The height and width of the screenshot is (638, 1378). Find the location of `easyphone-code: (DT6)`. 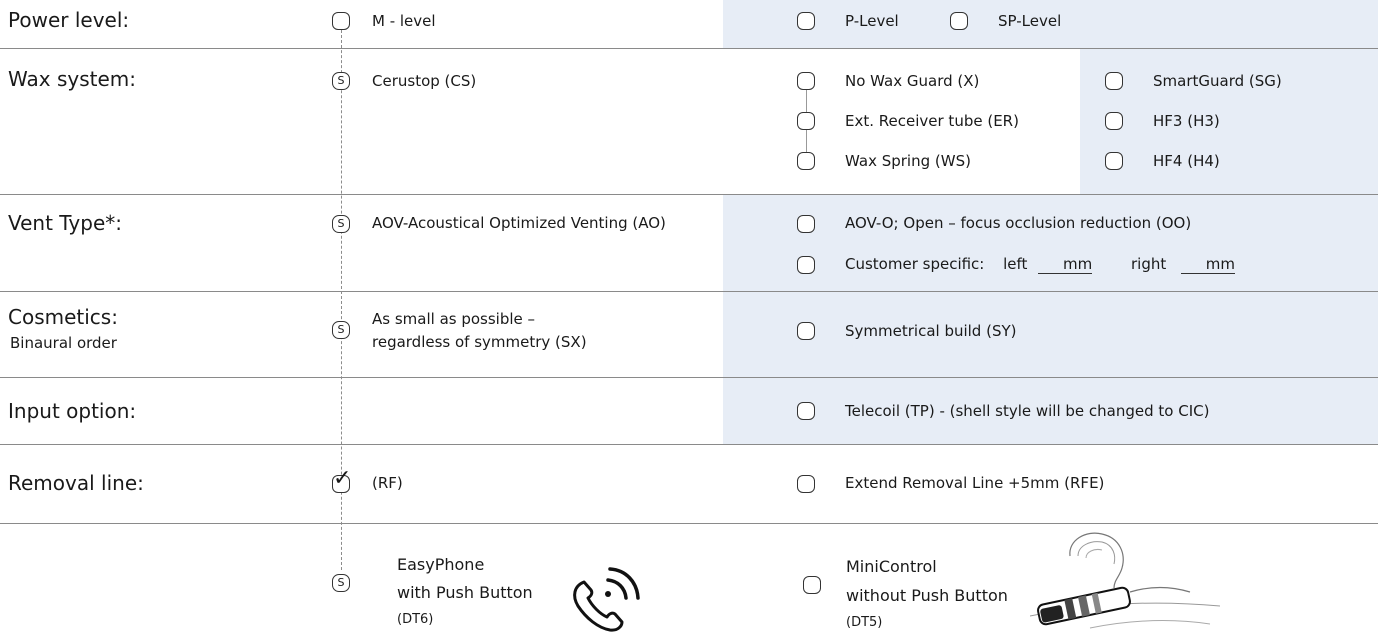

easyphone-code: (DT6) is located at coordinates (415, 619).